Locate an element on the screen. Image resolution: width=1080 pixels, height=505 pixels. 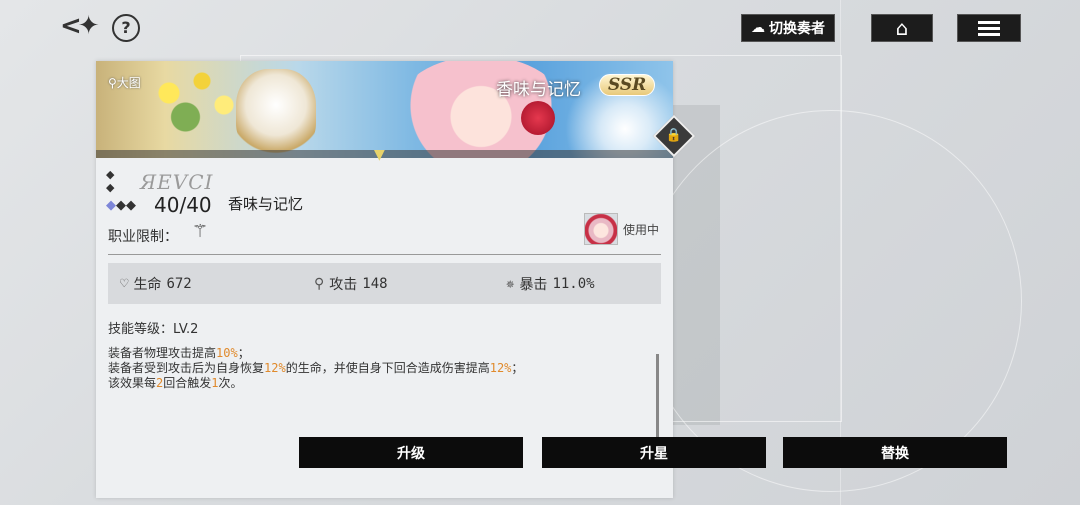
home-button: ⌂ is located at coordinates (902, 28).